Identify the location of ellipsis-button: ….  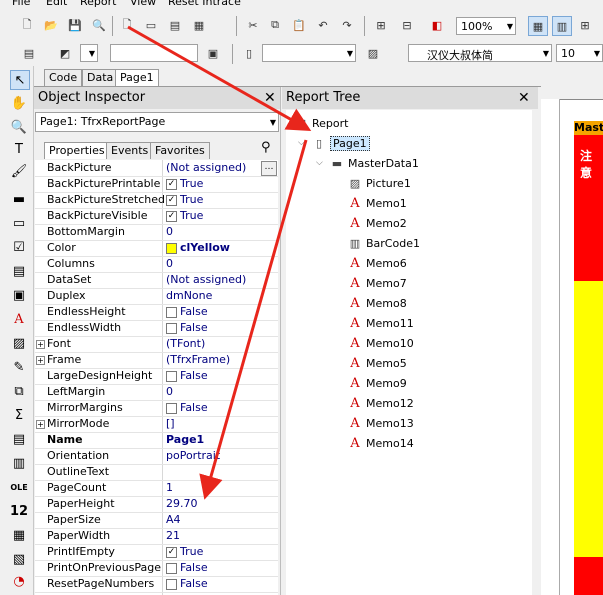
(269, 168).